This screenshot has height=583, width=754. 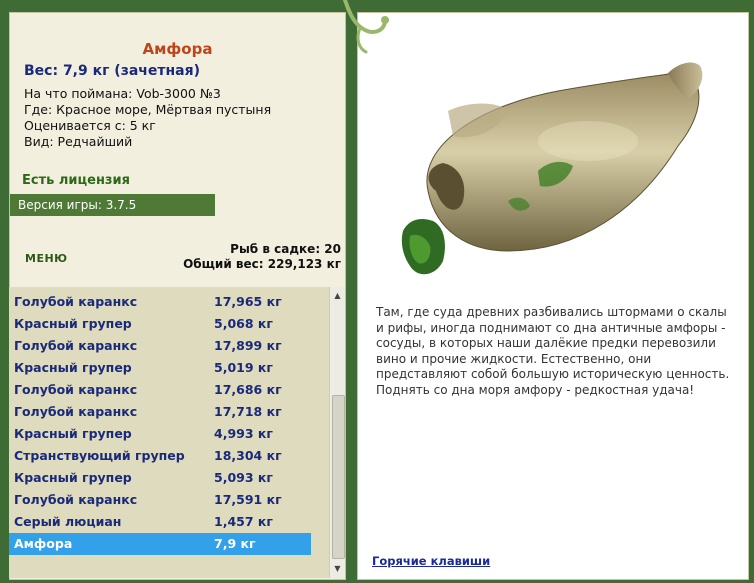 What do you see at coordinates (112, 205) in the screenshot?
I see `game-version: Версия игры: 3.7.5` at bounding box center [112, 205].